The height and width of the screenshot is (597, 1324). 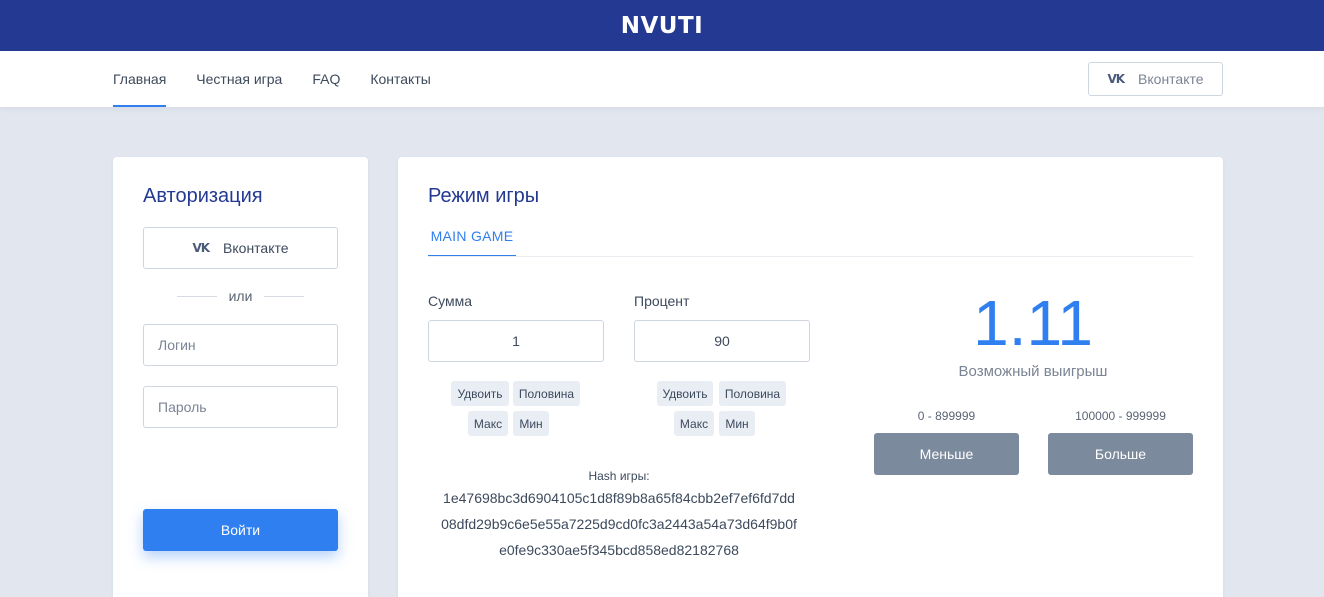 What do you see at coordinates (1033, 371) in the screenshot?
I see `possible-win-label: Возможный выигрыш` at bounding box center [1033, 371].